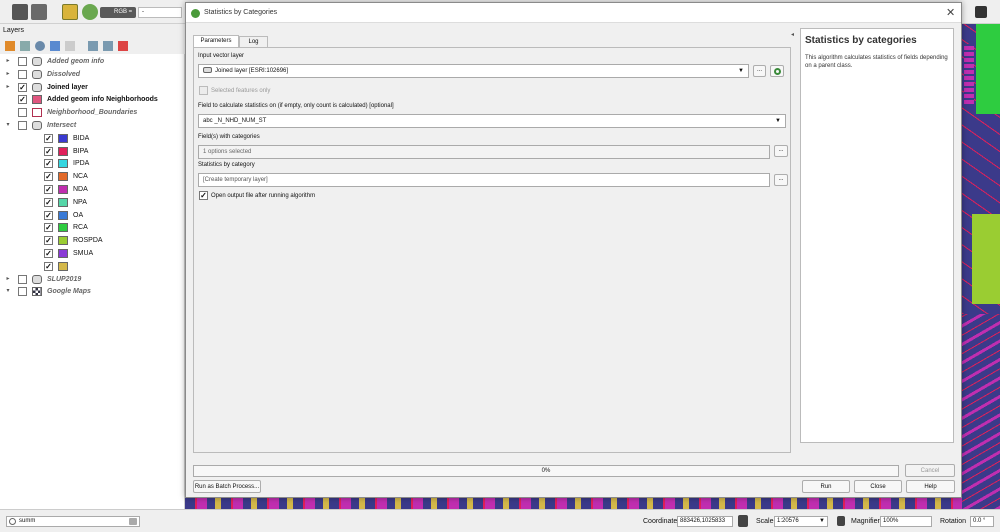  I want to click on filter-icon, so click(55, 46).